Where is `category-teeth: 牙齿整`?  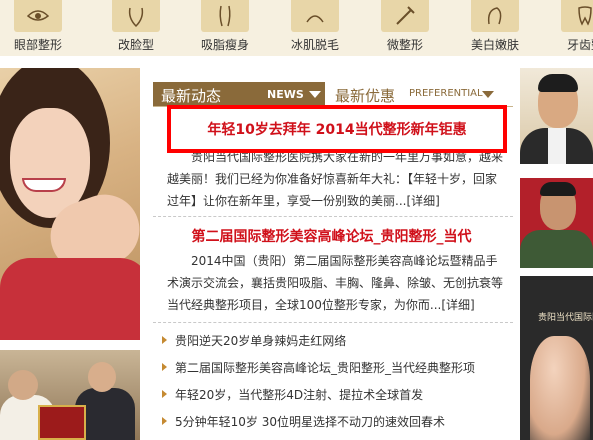 category-teeth: 牙齿整 is located at coordinates (573, 28).